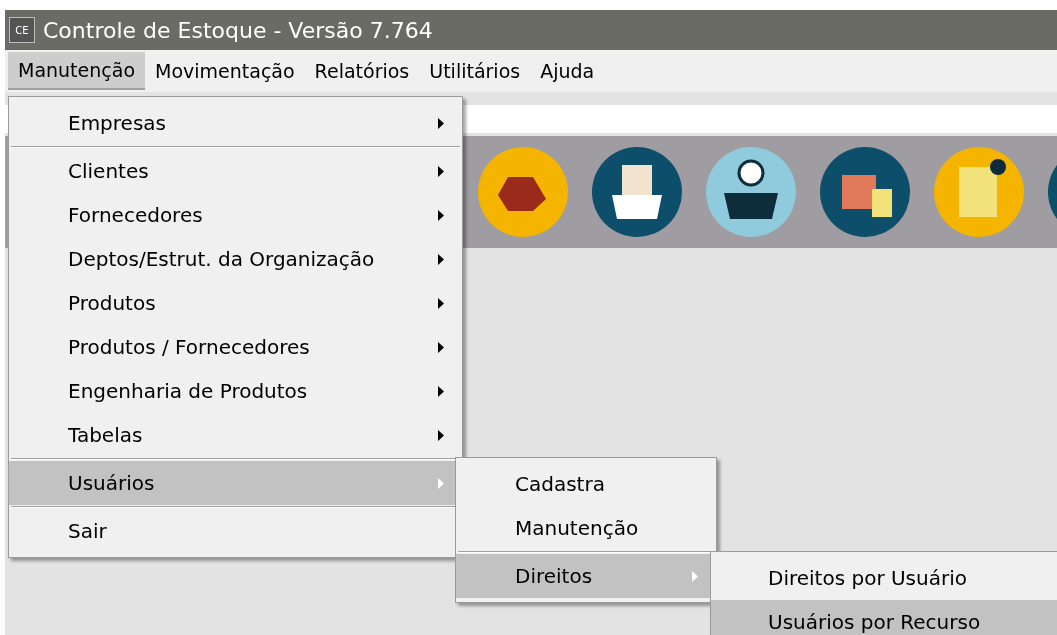  Describe the element at coordinates (884, 617) in the screenshot. I see `menu-item: Usuários por Recurso` at that location.